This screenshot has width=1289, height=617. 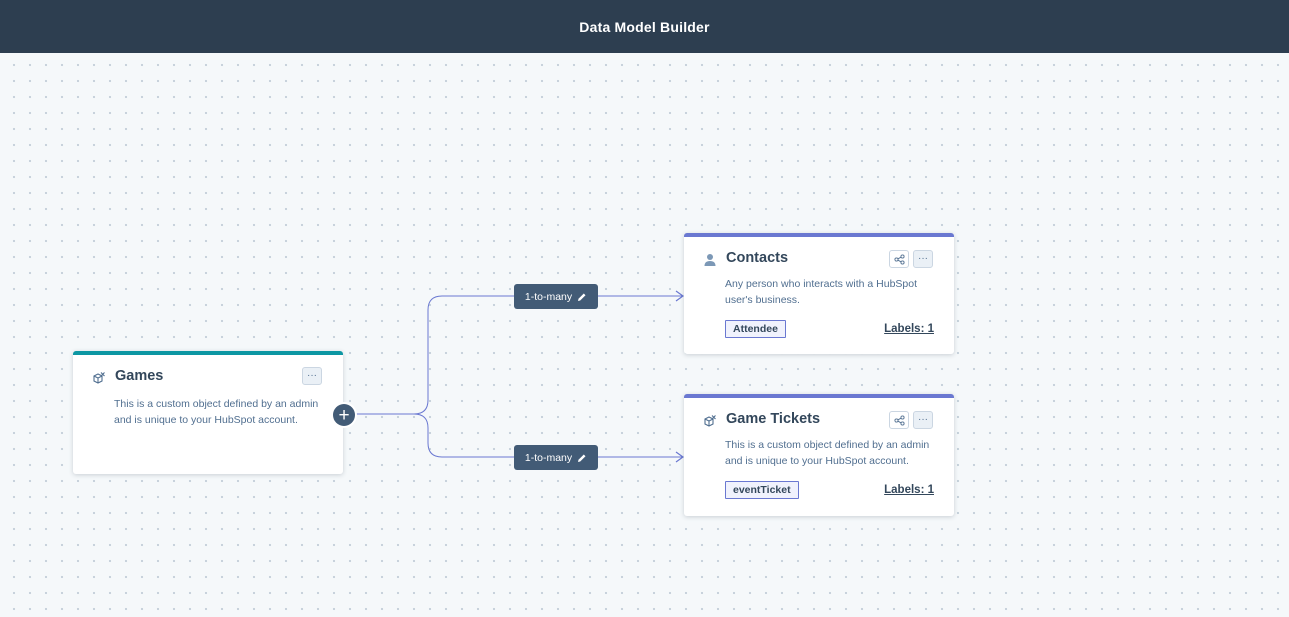 What do you see at coordinates (773, 419) in the screenshot?
I see `object-title: Game Tickets` at bounding box center [773, 419].